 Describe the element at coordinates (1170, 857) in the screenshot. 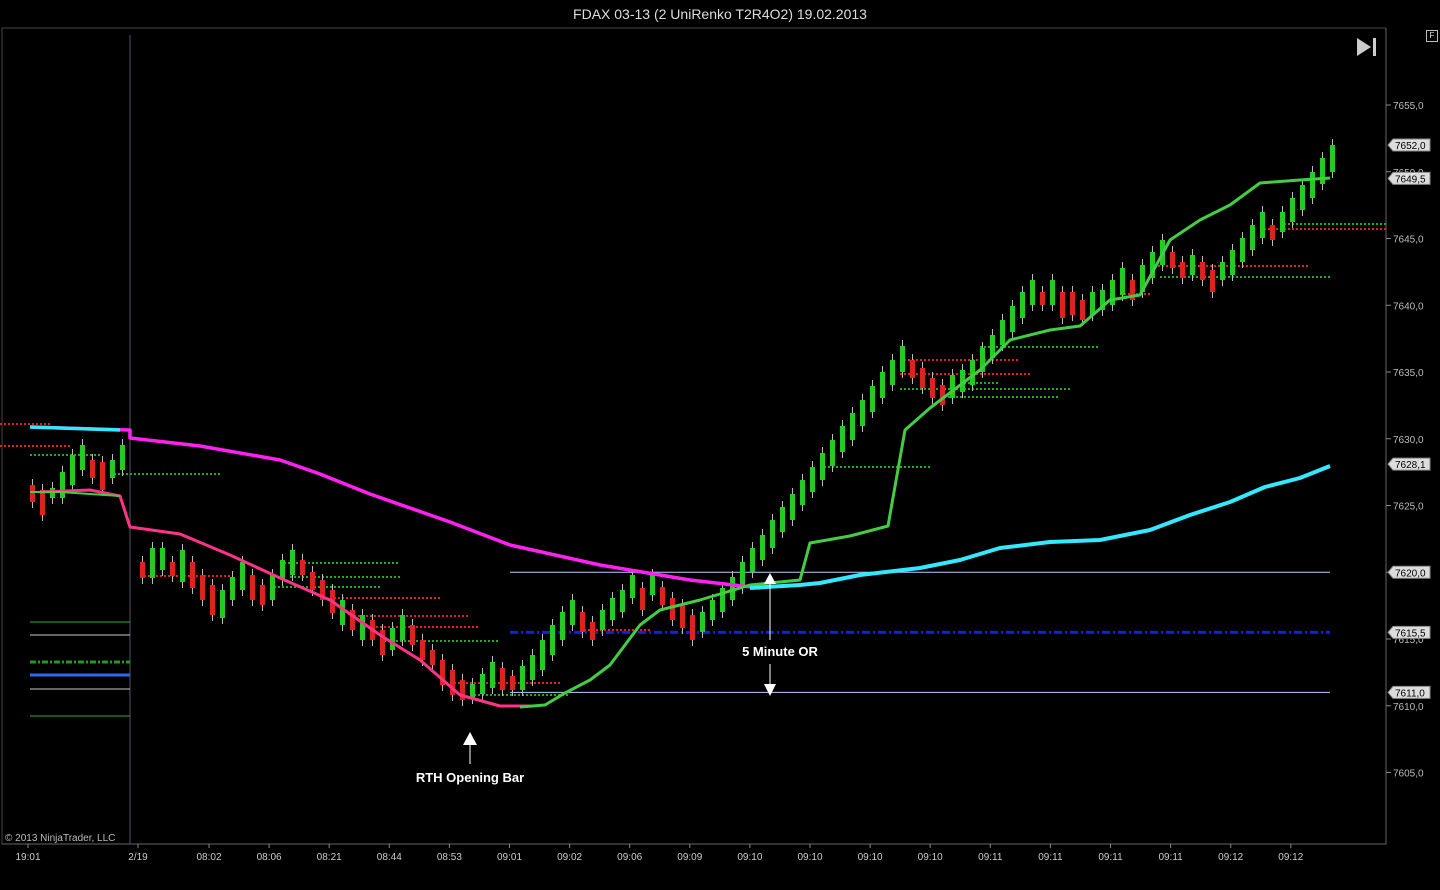

I see `time-tick-label: 09:11` at that location.